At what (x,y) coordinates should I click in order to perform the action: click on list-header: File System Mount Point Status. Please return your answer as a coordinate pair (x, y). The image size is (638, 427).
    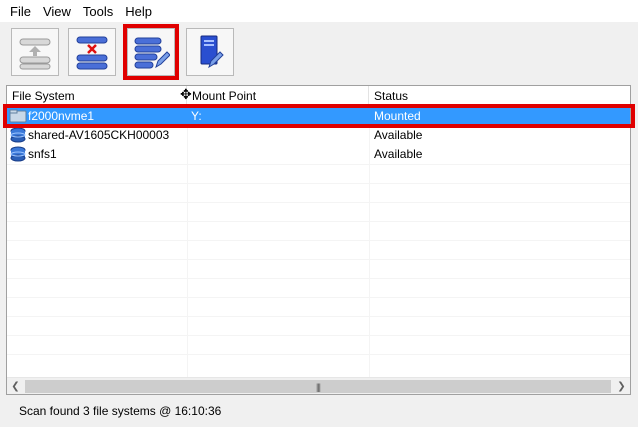
    Looking at the image, I should click on (318, 96).